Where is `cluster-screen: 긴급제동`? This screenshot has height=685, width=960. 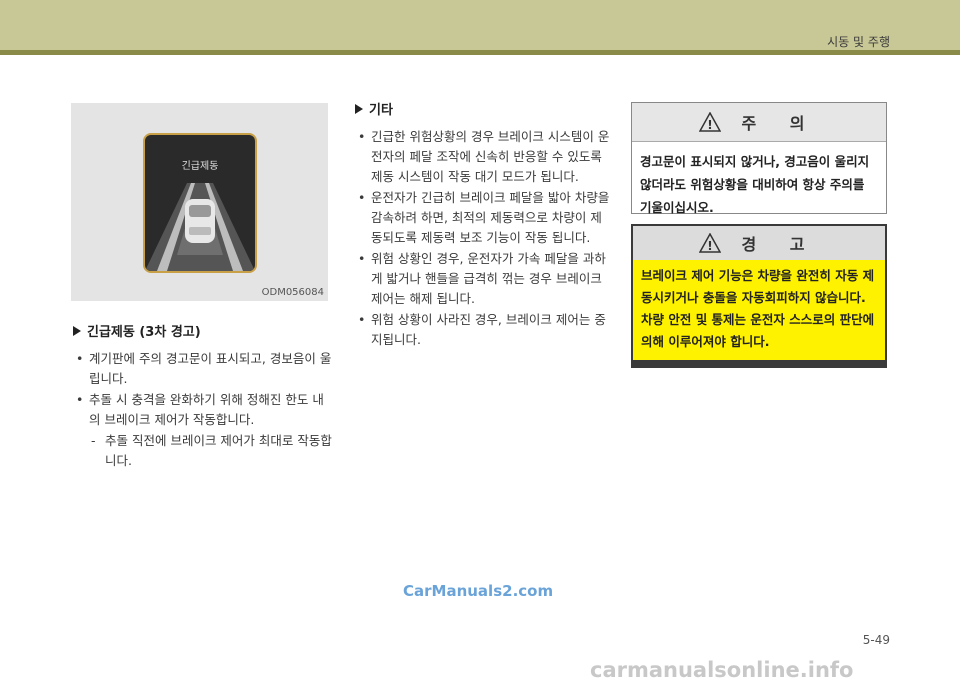
cluster-screen: 긴급제동 is located at coordinates (200, 203).